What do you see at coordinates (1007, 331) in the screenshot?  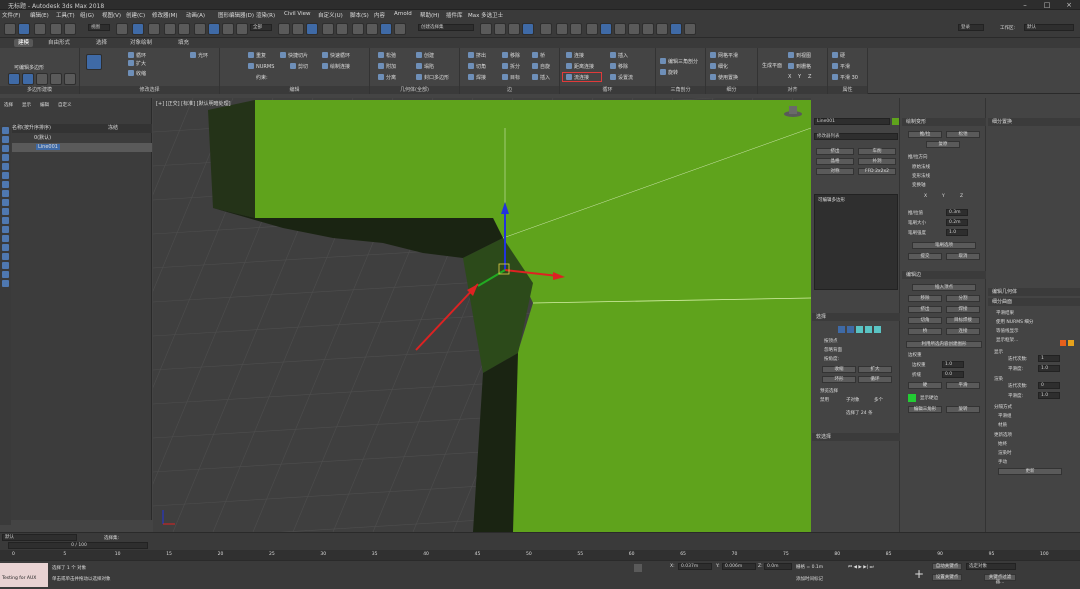 I see `subdiv-option-checkbox: 等值线显示` at bounding box center [1007, 331].